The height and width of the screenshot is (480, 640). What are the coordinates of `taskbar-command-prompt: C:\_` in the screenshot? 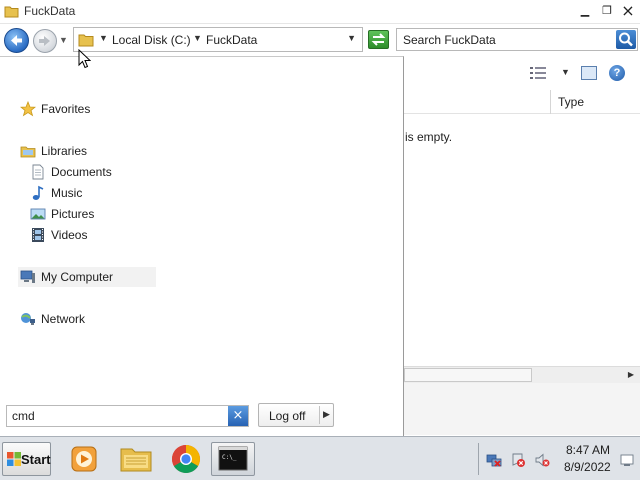 It's located at (233, 459).